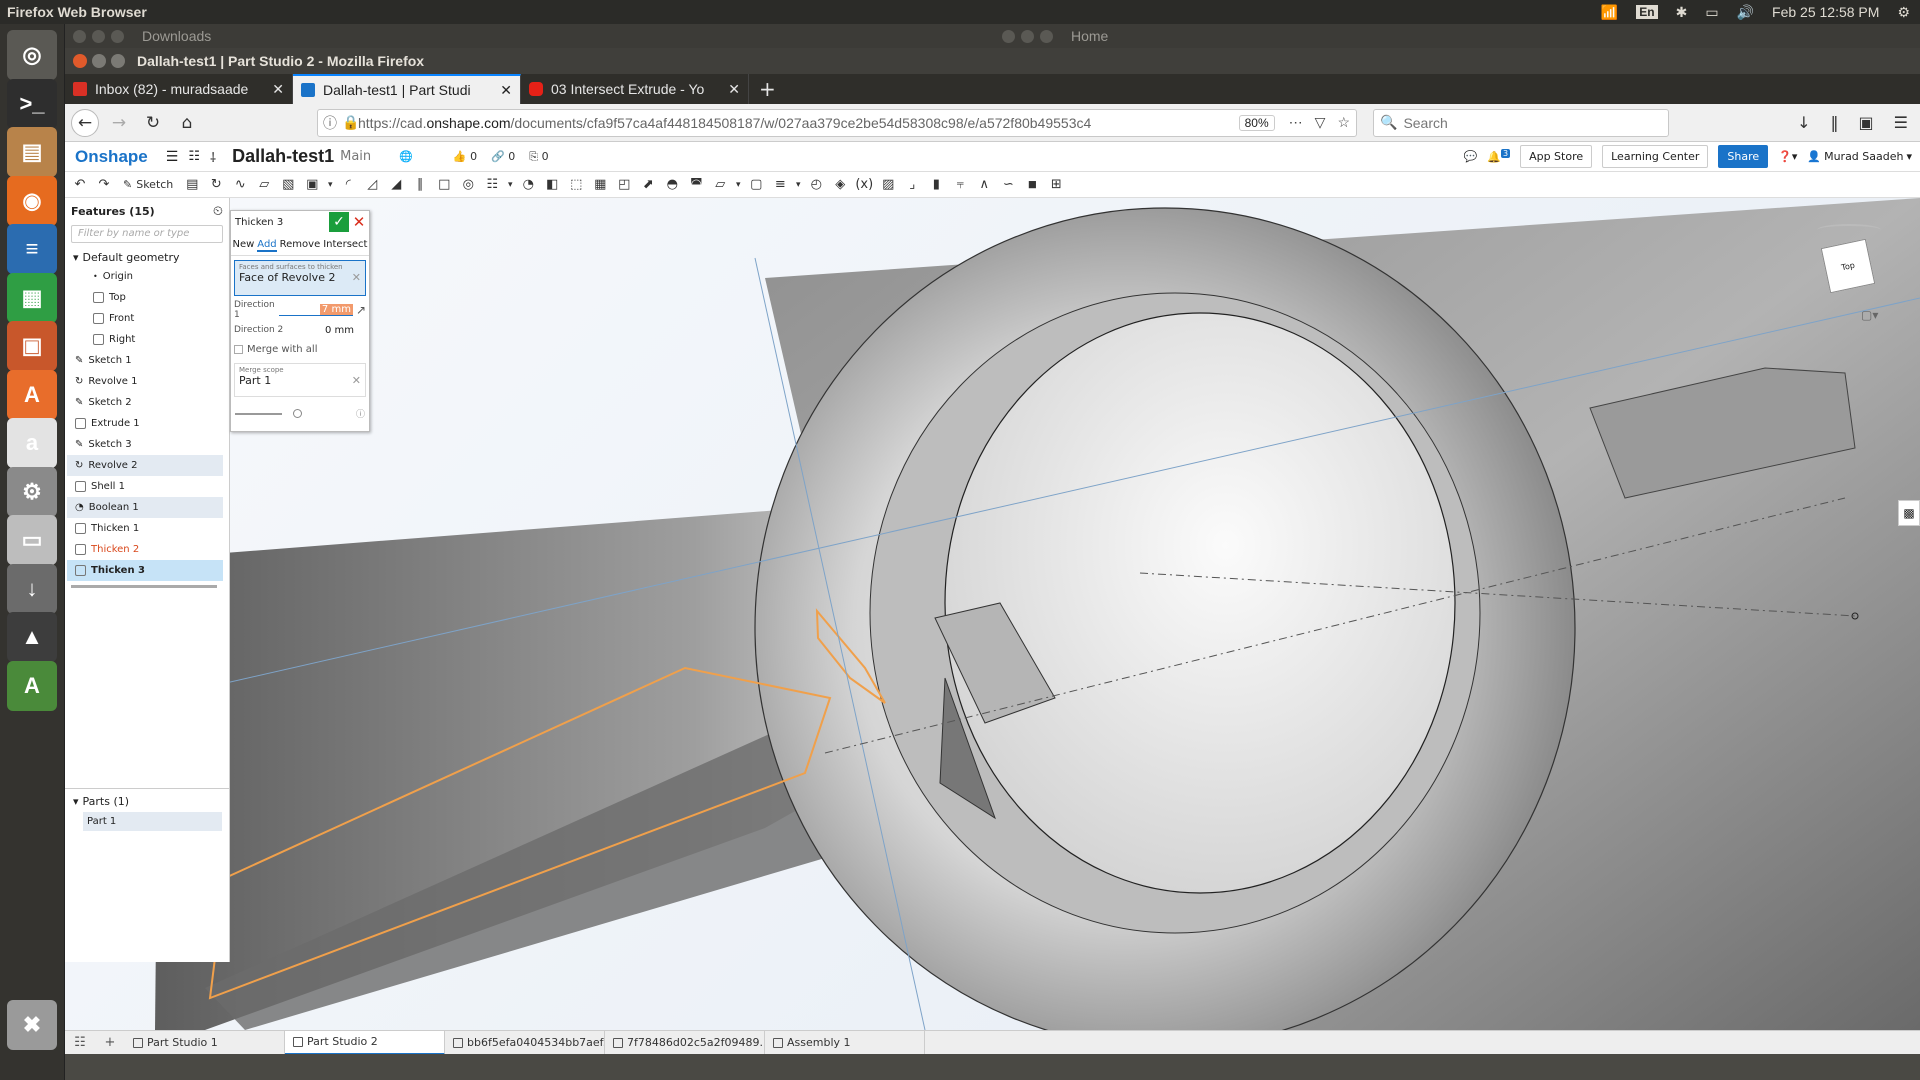 Image resolution: width=1920 pixels, height=1080 pixels. What do you see at coordinates (32, 297) in the screenshot?
I see `calc-icon: ▦` at bounding box center [32, 297].